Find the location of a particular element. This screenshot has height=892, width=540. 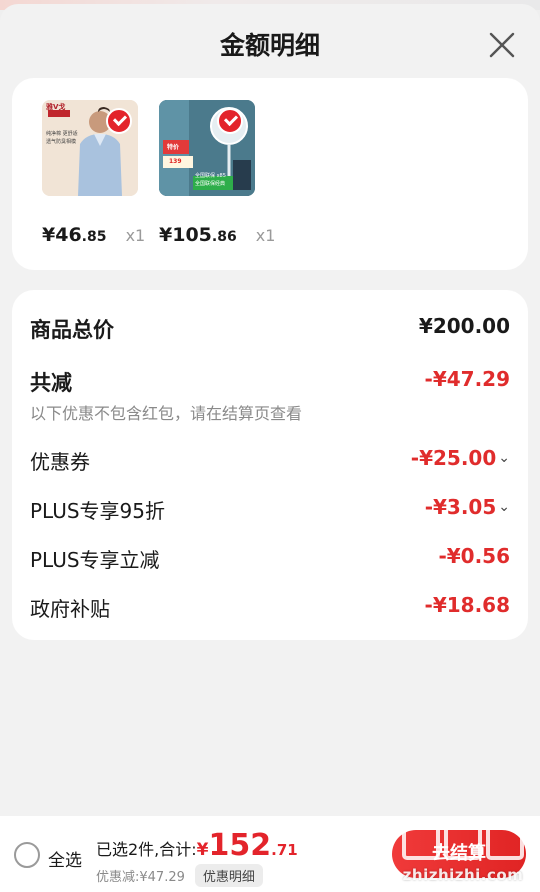

checkout-button: 去结算 is located at coordinates (459, 854).